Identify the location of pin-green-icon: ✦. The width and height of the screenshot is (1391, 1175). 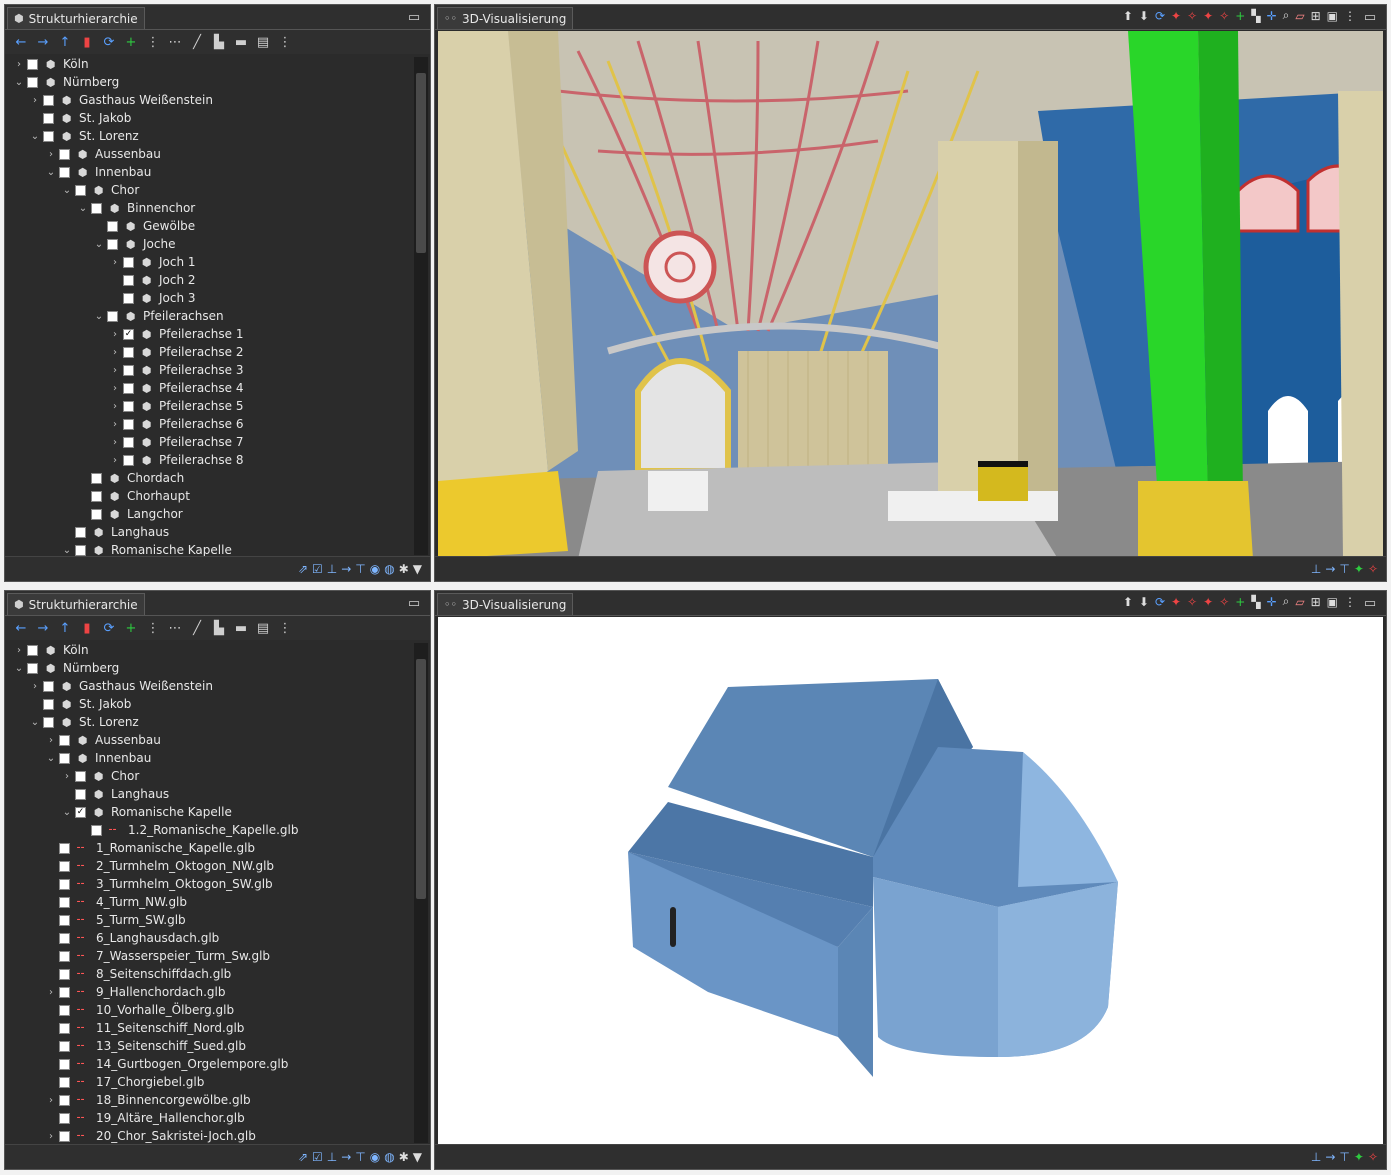
(1359, 569).